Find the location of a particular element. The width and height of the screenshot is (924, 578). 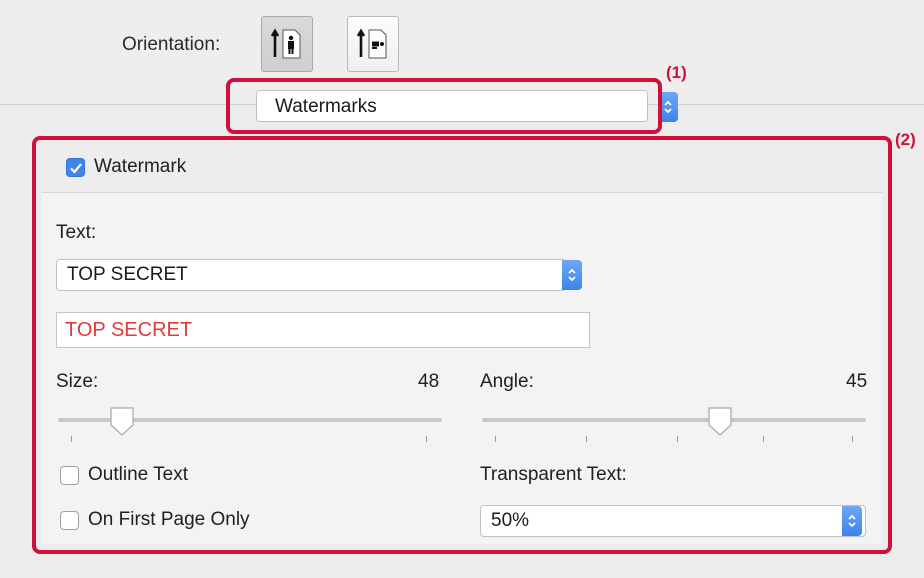

transparency-popup: 50% is located at coordinates (673, 521).